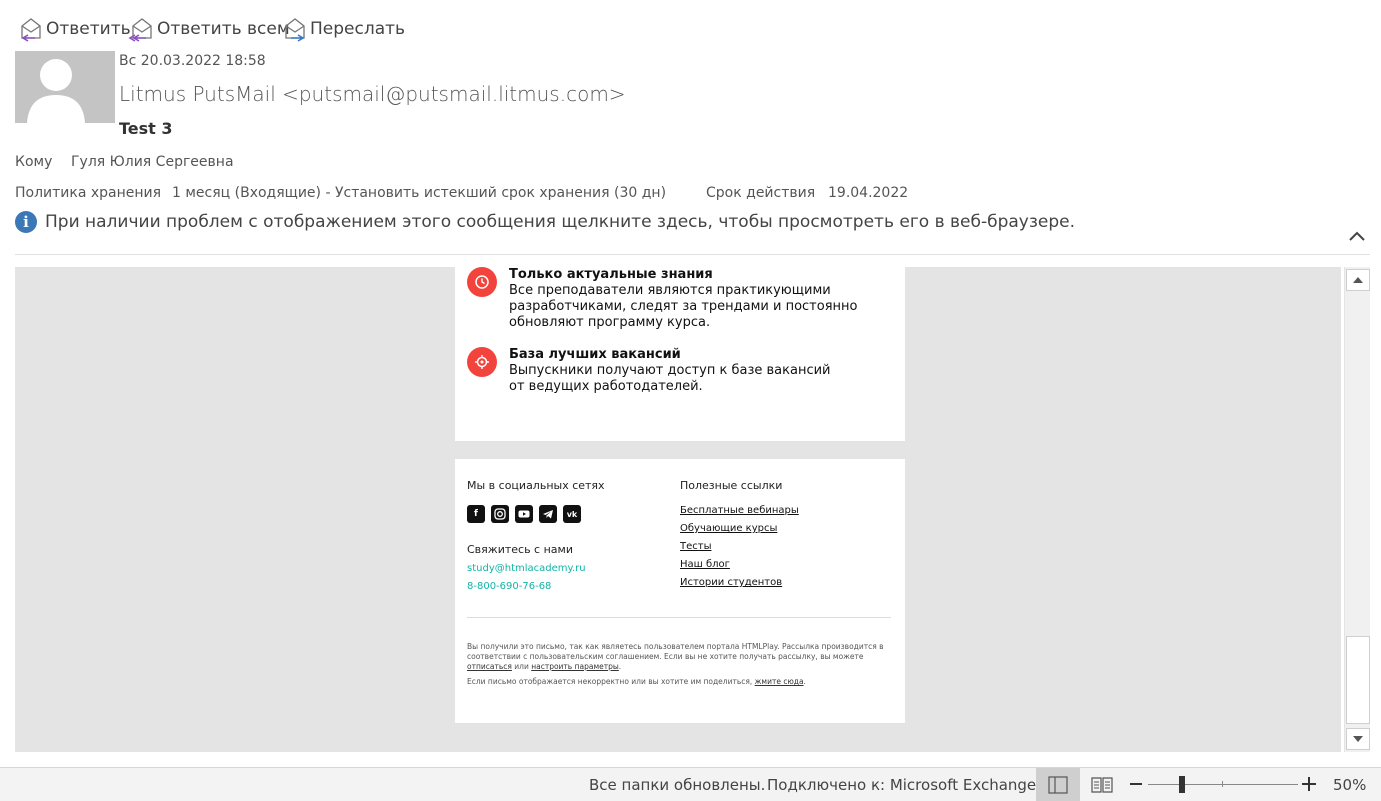 The image size is (1381, 801). What do you see at coordinates (575, 666) in the screenshot?
I see `configure-link: настроить параметры` at bounding box center [575, 666].